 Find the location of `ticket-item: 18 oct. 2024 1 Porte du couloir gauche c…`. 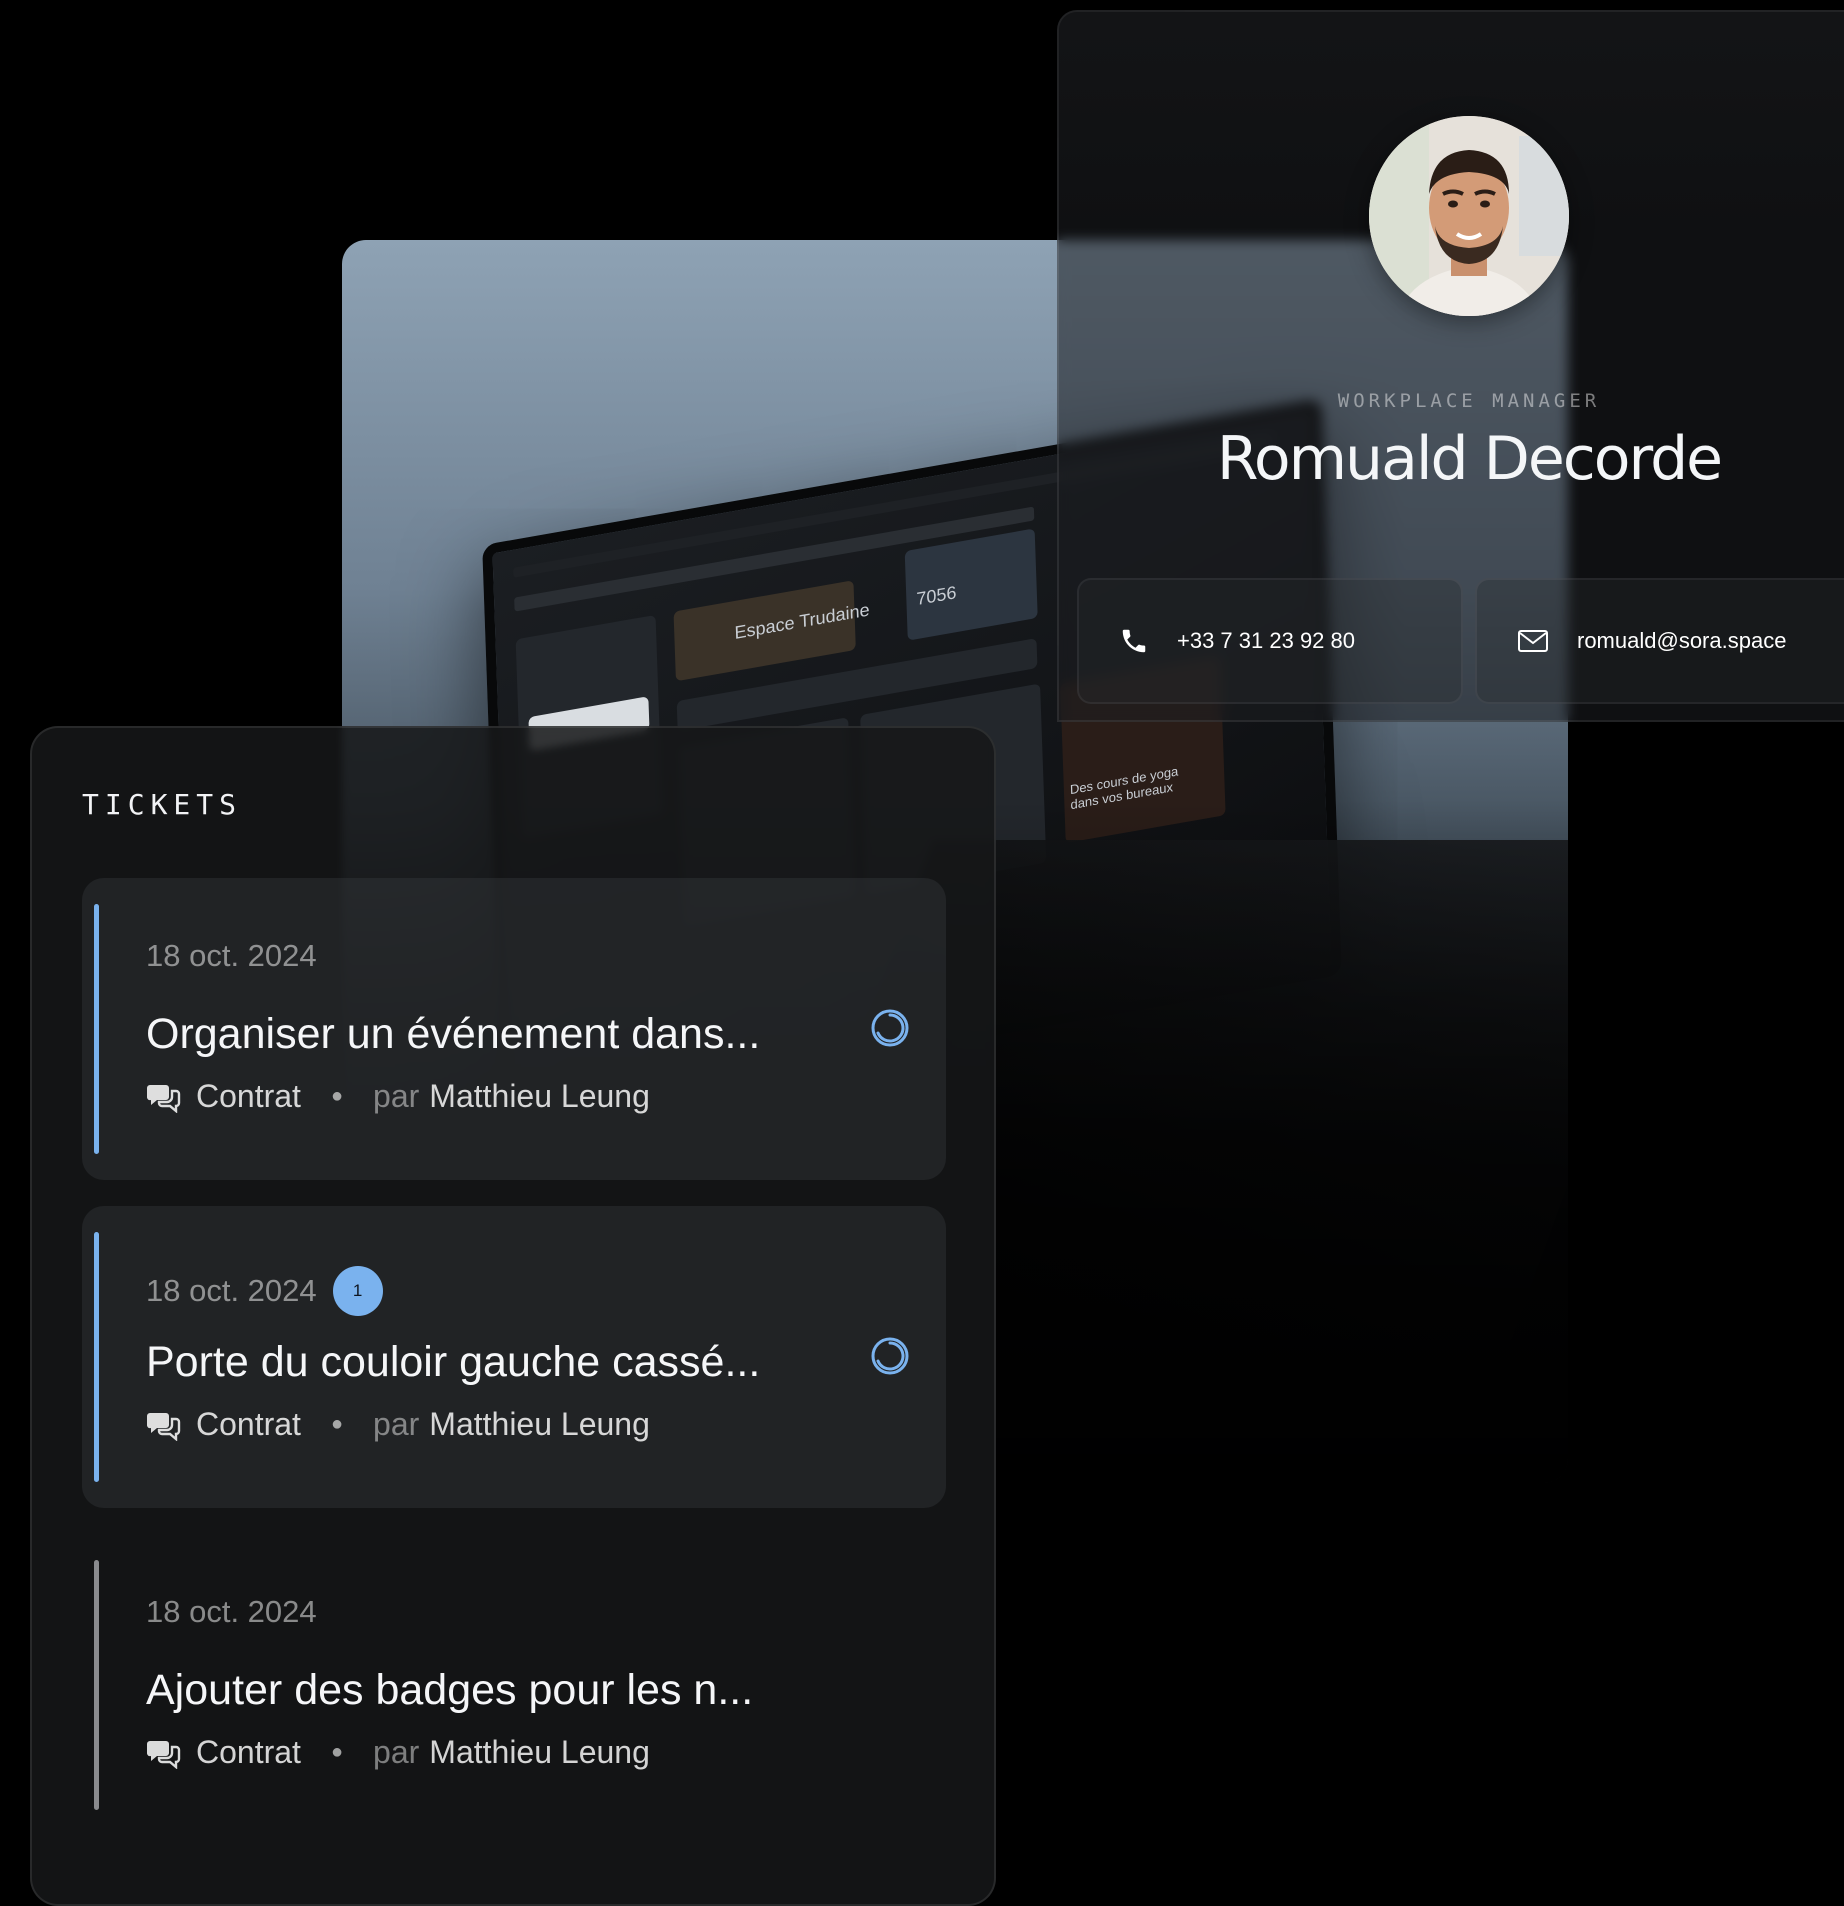

ticket-item: 18 oct. 2024 1 Porte du couloir gauche c… is located at coordinates (514, 1357).